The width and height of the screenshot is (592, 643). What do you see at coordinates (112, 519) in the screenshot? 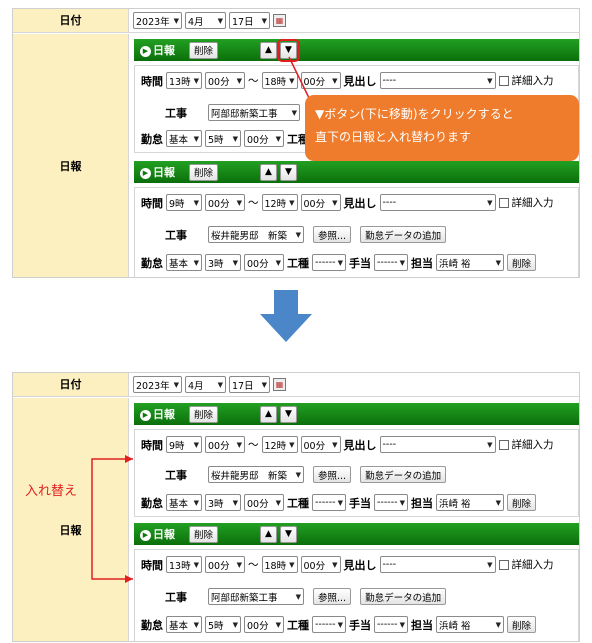
I see `swap-bracket` at bounding box center [112, 519].